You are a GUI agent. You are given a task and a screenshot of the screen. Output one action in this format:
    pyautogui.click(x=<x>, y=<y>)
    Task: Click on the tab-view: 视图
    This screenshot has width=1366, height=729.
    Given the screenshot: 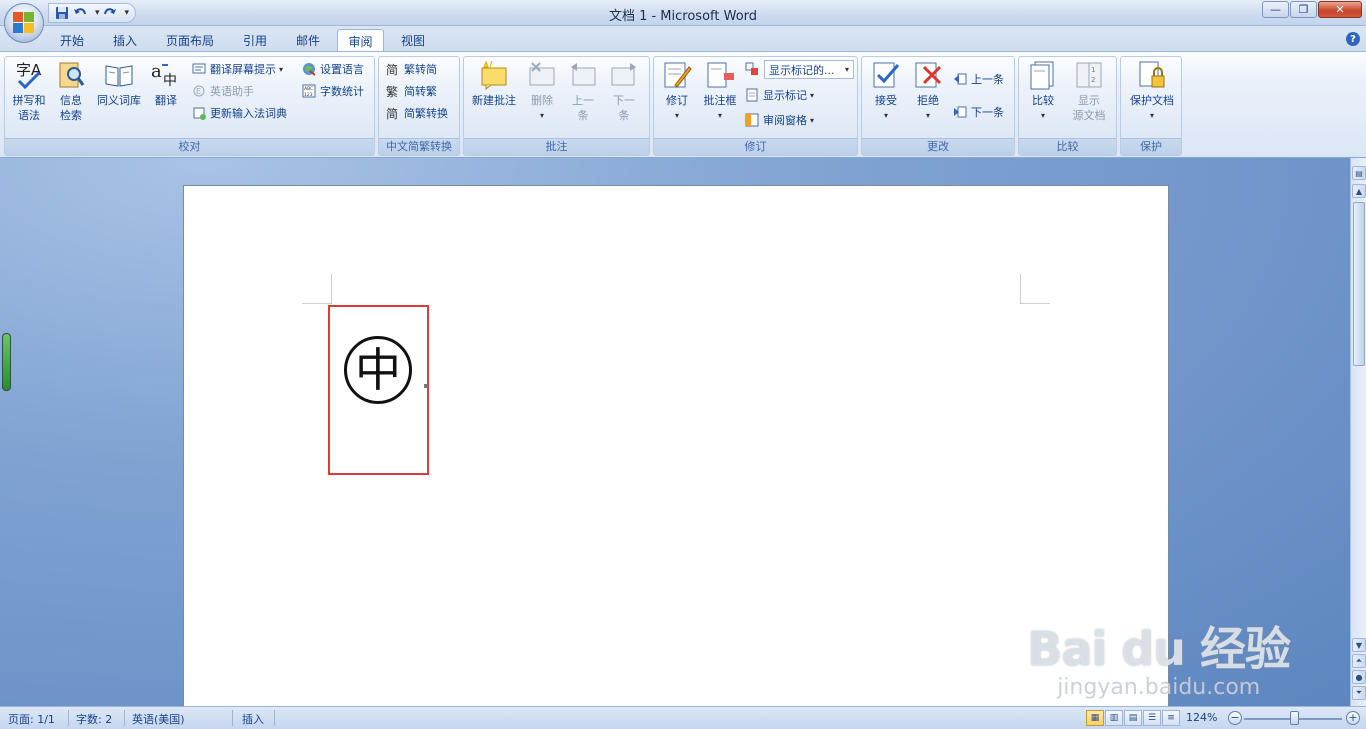 What is the action you would take?
    pyautogui.click(x=413, y=40)
    